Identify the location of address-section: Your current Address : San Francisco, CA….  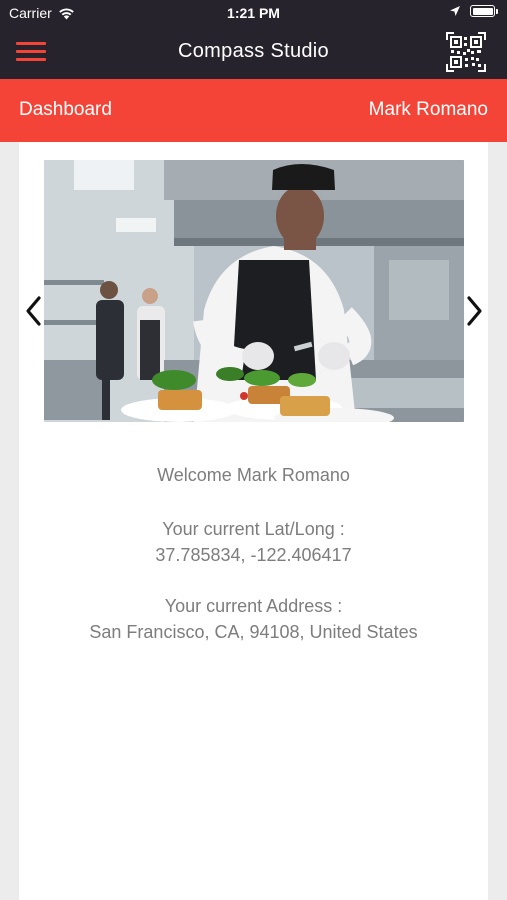
(253, 619).